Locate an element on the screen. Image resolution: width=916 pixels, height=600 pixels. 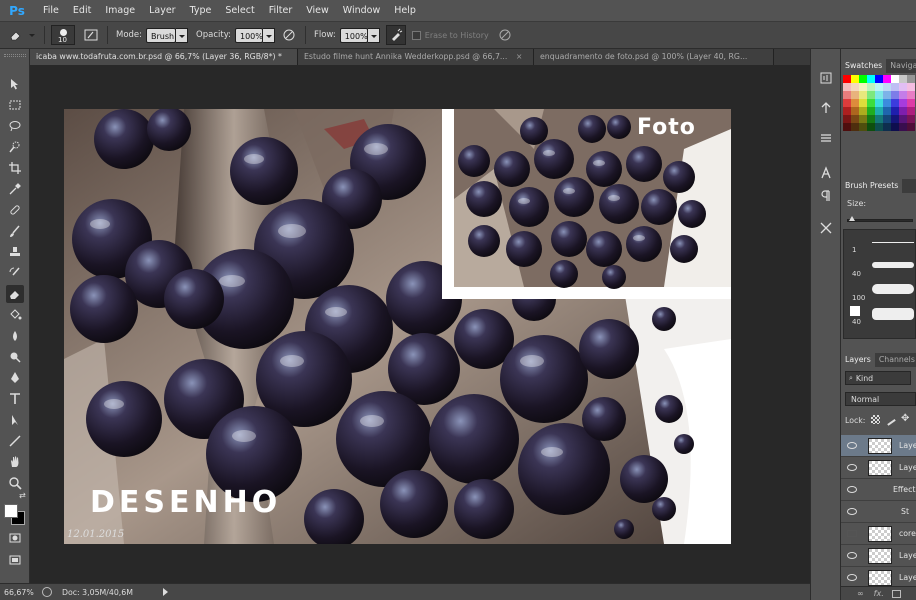
toolbox-grip is located at coordinates (15, 55).